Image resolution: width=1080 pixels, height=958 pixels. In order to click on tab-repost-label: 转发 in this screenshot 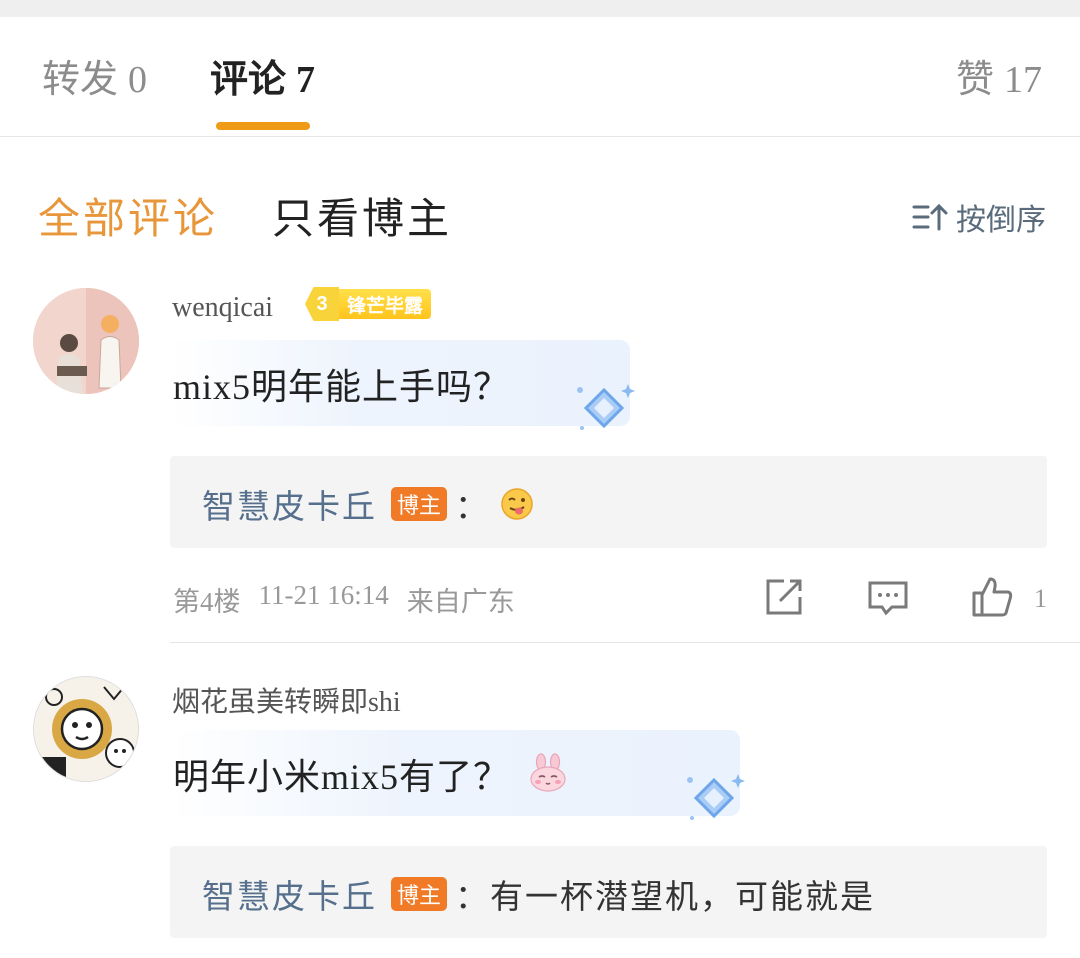, I will do `click(80, 80)`.